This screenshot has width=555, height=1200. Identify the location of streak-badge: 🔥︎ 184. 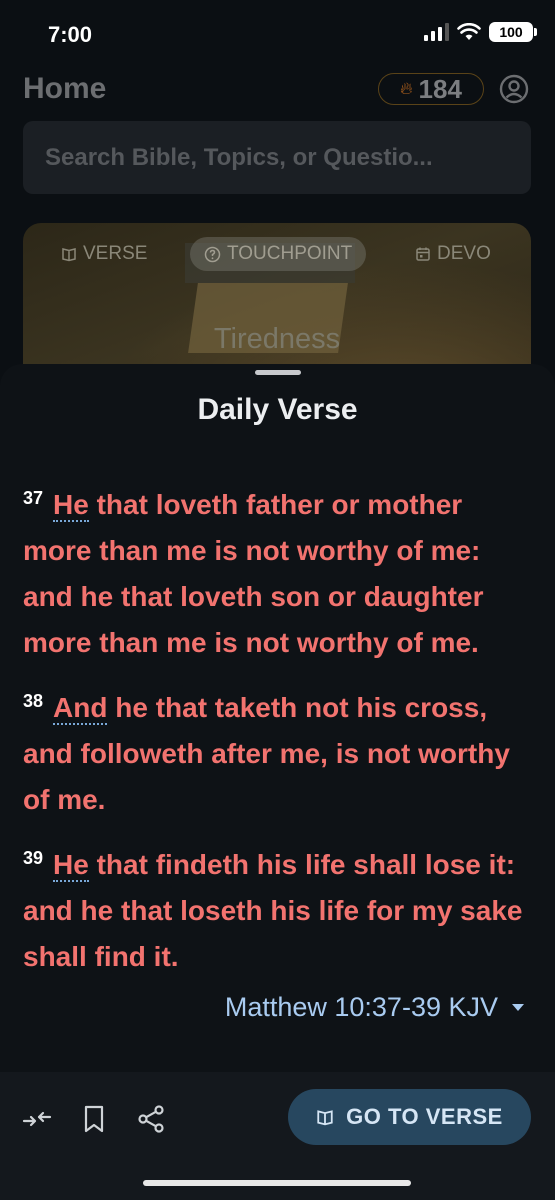
(431, 89).